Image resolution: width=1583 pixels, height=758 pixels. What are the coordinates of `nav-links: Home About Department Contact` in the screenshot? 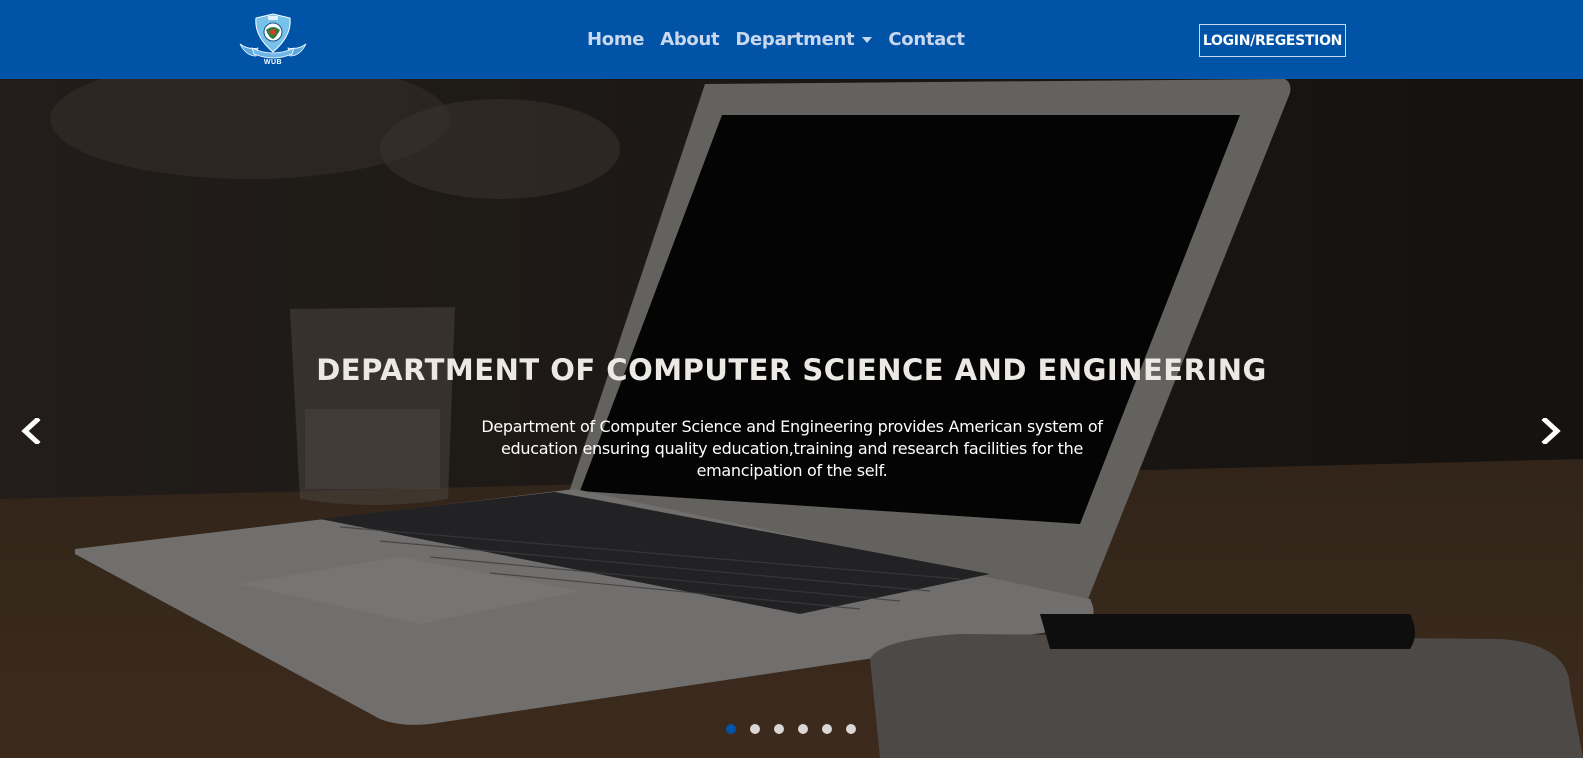 It's located at (784, 40).